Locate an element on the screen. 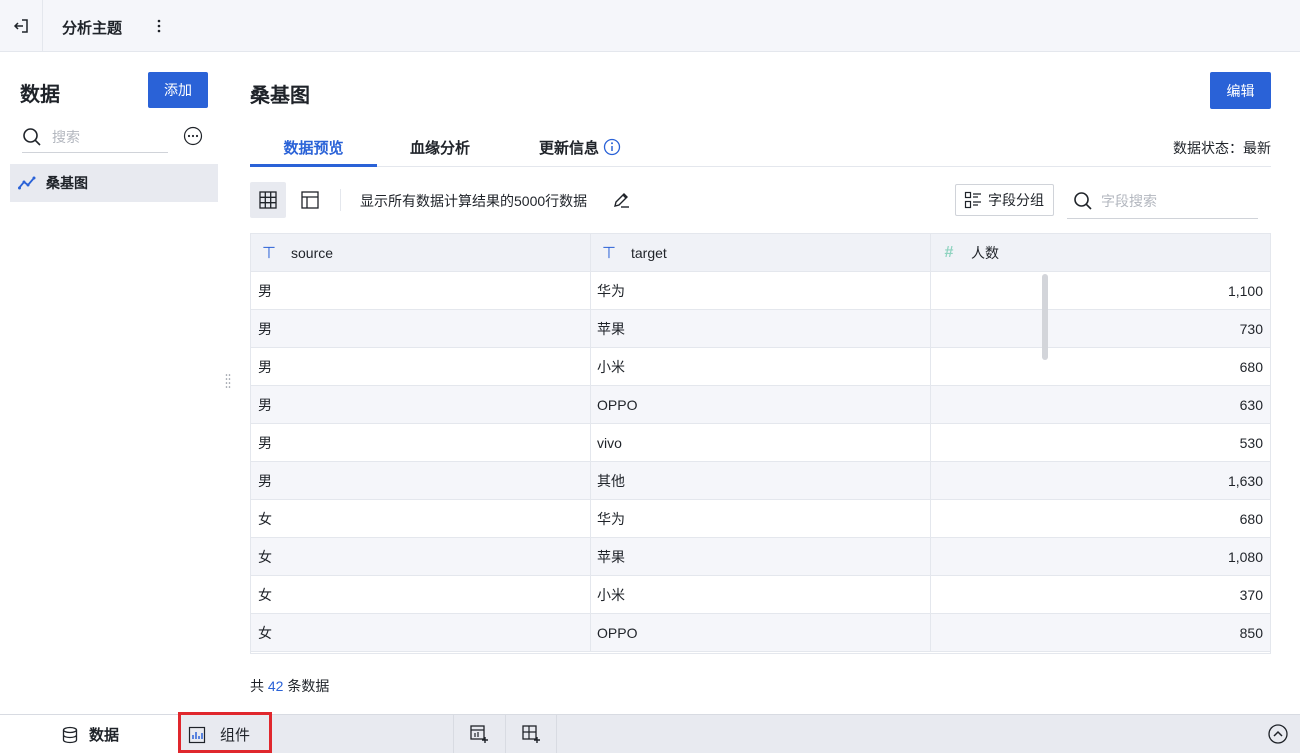  line-chart-icon is located at coordinates (27, 183).